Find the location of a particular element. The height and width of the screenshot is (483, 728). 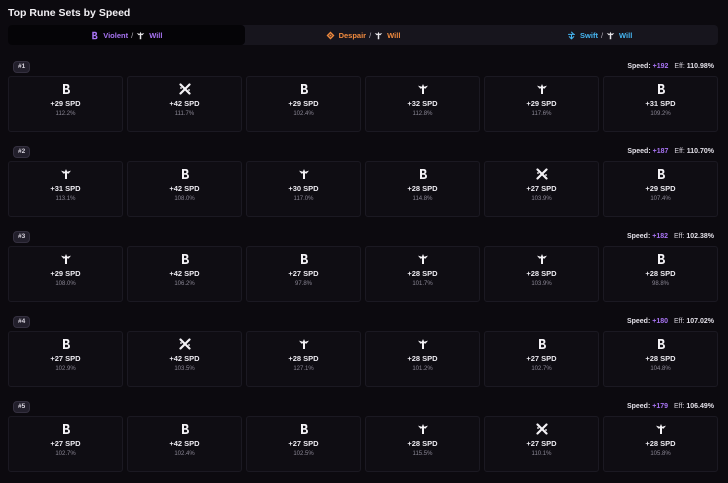

rune-slot: +42 SPD 108.0% is located at coordinates (184, 189).